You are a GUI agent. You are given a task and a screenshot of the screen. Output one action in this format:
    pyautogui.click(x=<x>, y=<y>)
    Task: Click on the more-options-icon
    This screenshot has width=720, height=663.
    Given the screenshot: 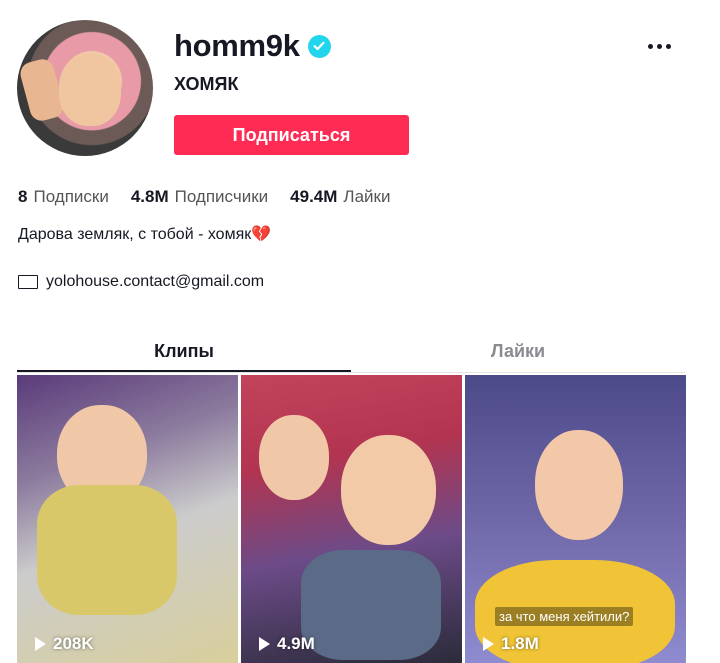 What is the action you would take?
    pyautogui.click(x=659, y=46)
    